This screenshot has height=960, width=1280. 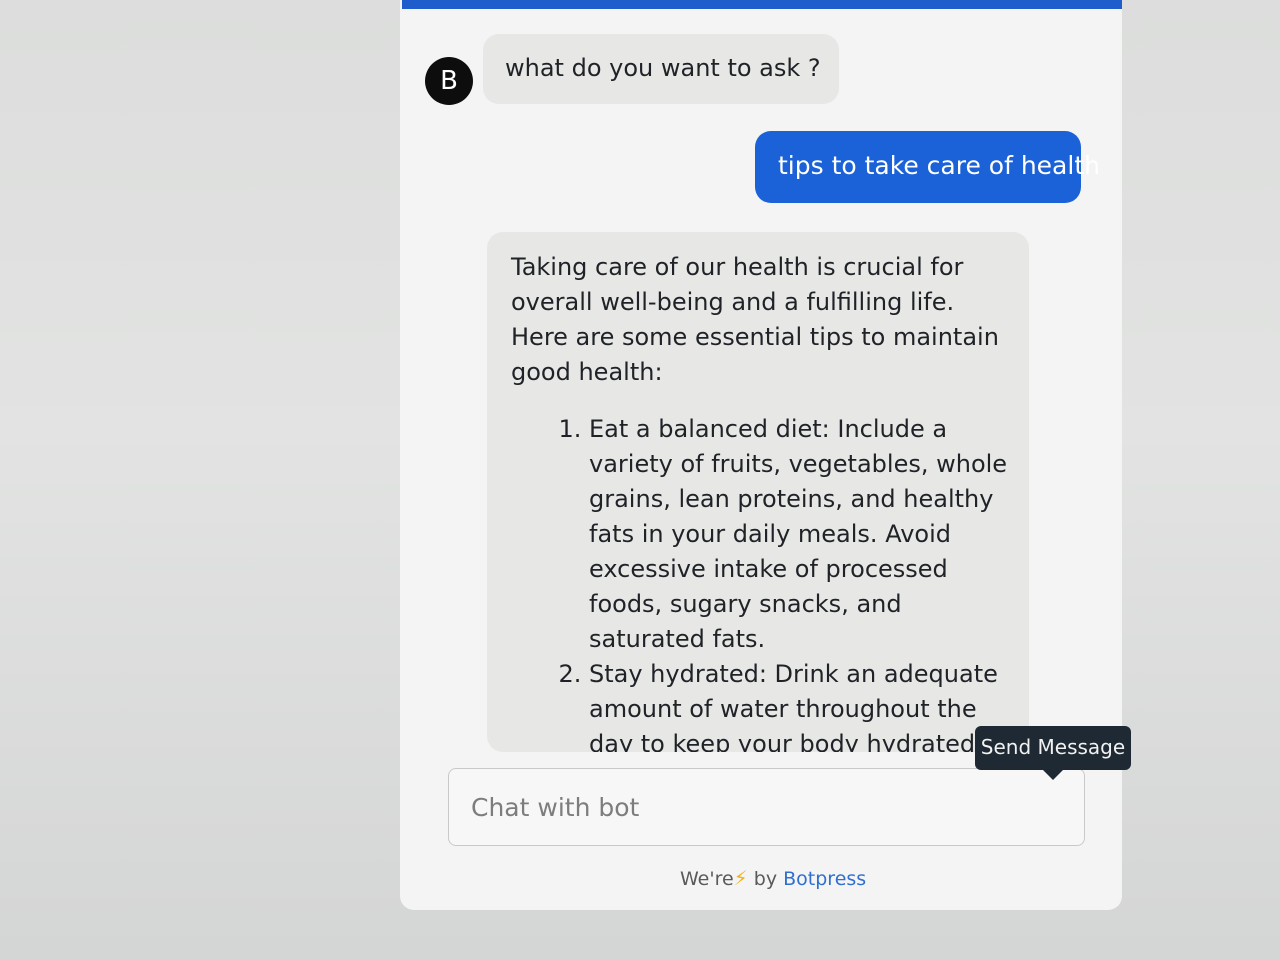 I want to click on bot-message-text: what do you want to ask ?, so click(x=663, y=68).